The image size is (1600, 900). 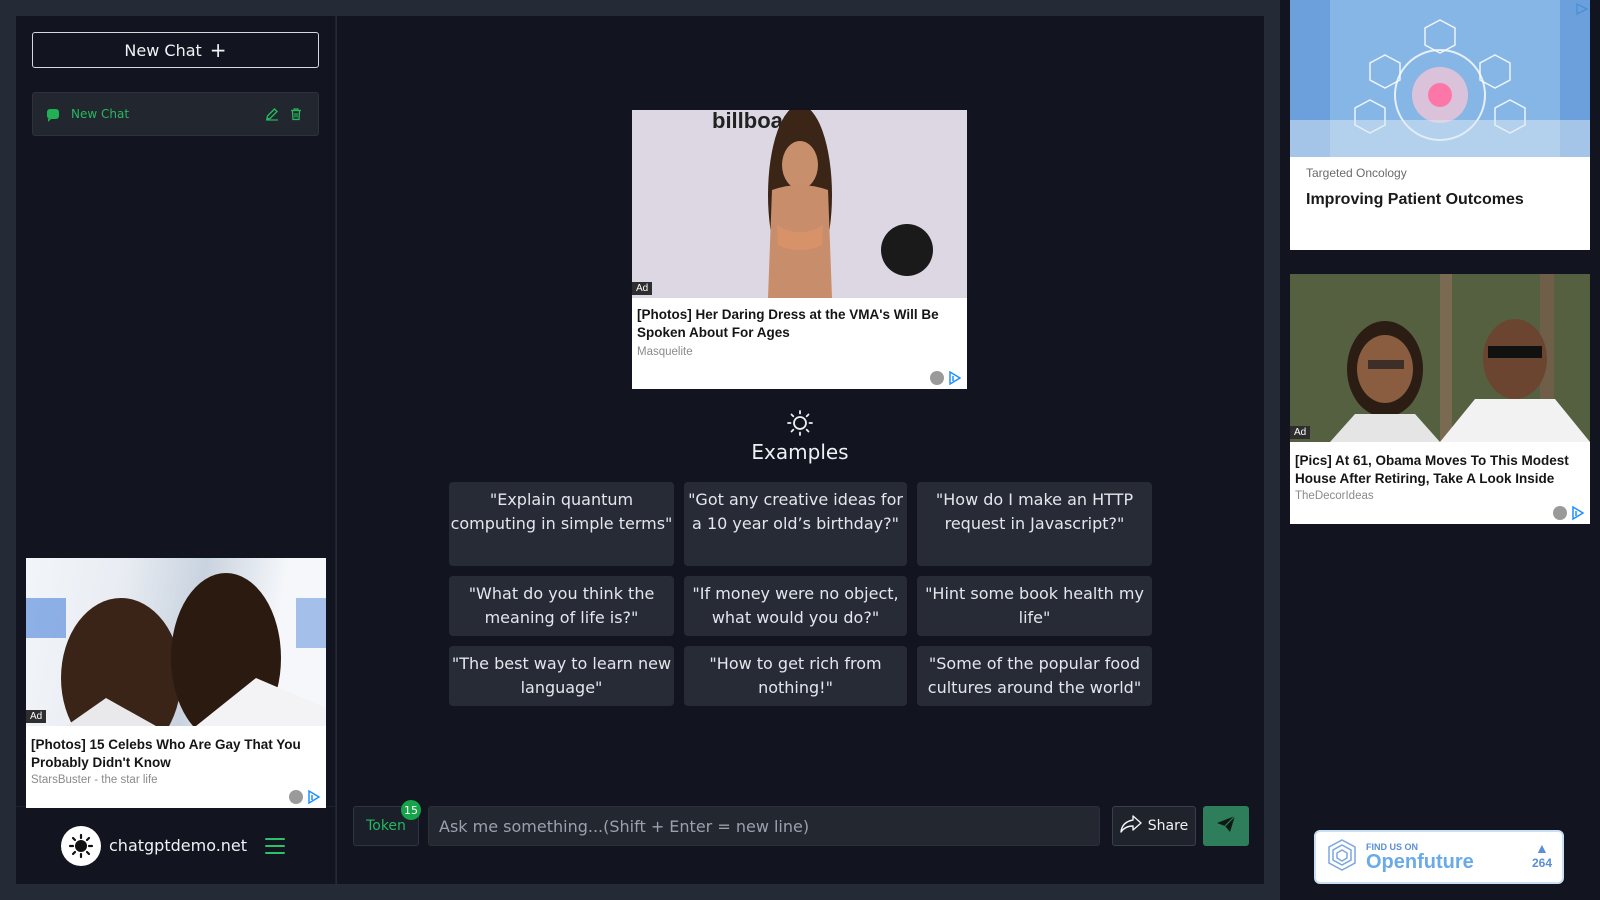 What do you see at coordinates (175, 114) in the screenshot?
I see `chat-history-item: New Chat` at bounding box center [175, 114].